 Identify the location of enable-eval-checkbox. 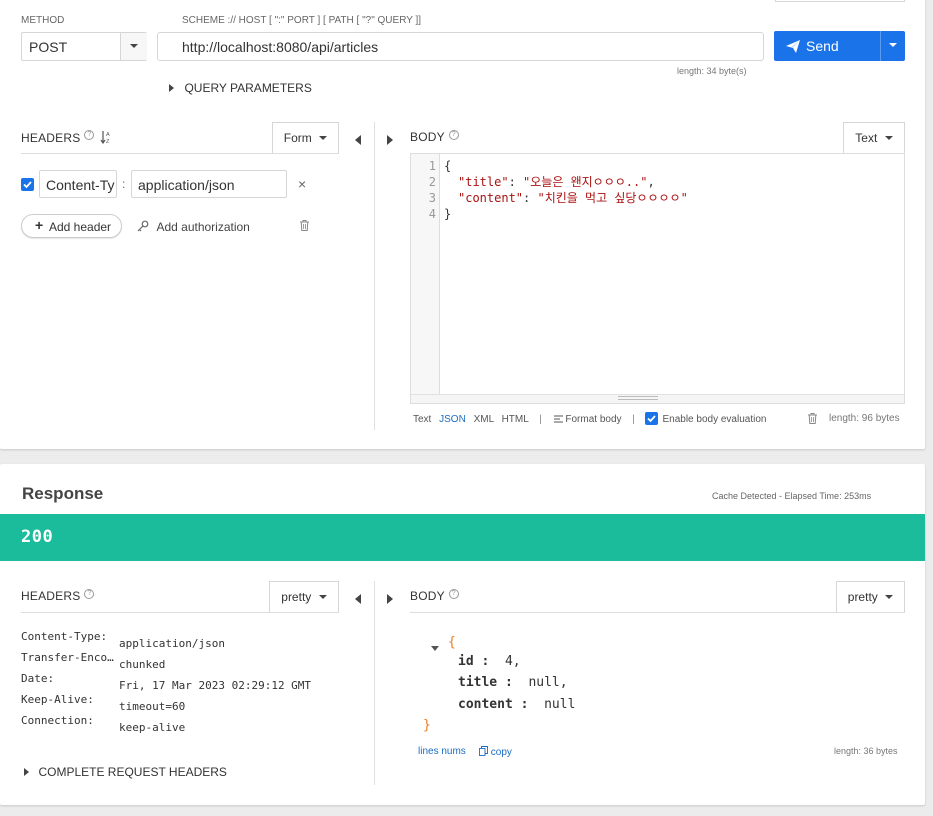
(651, 418).